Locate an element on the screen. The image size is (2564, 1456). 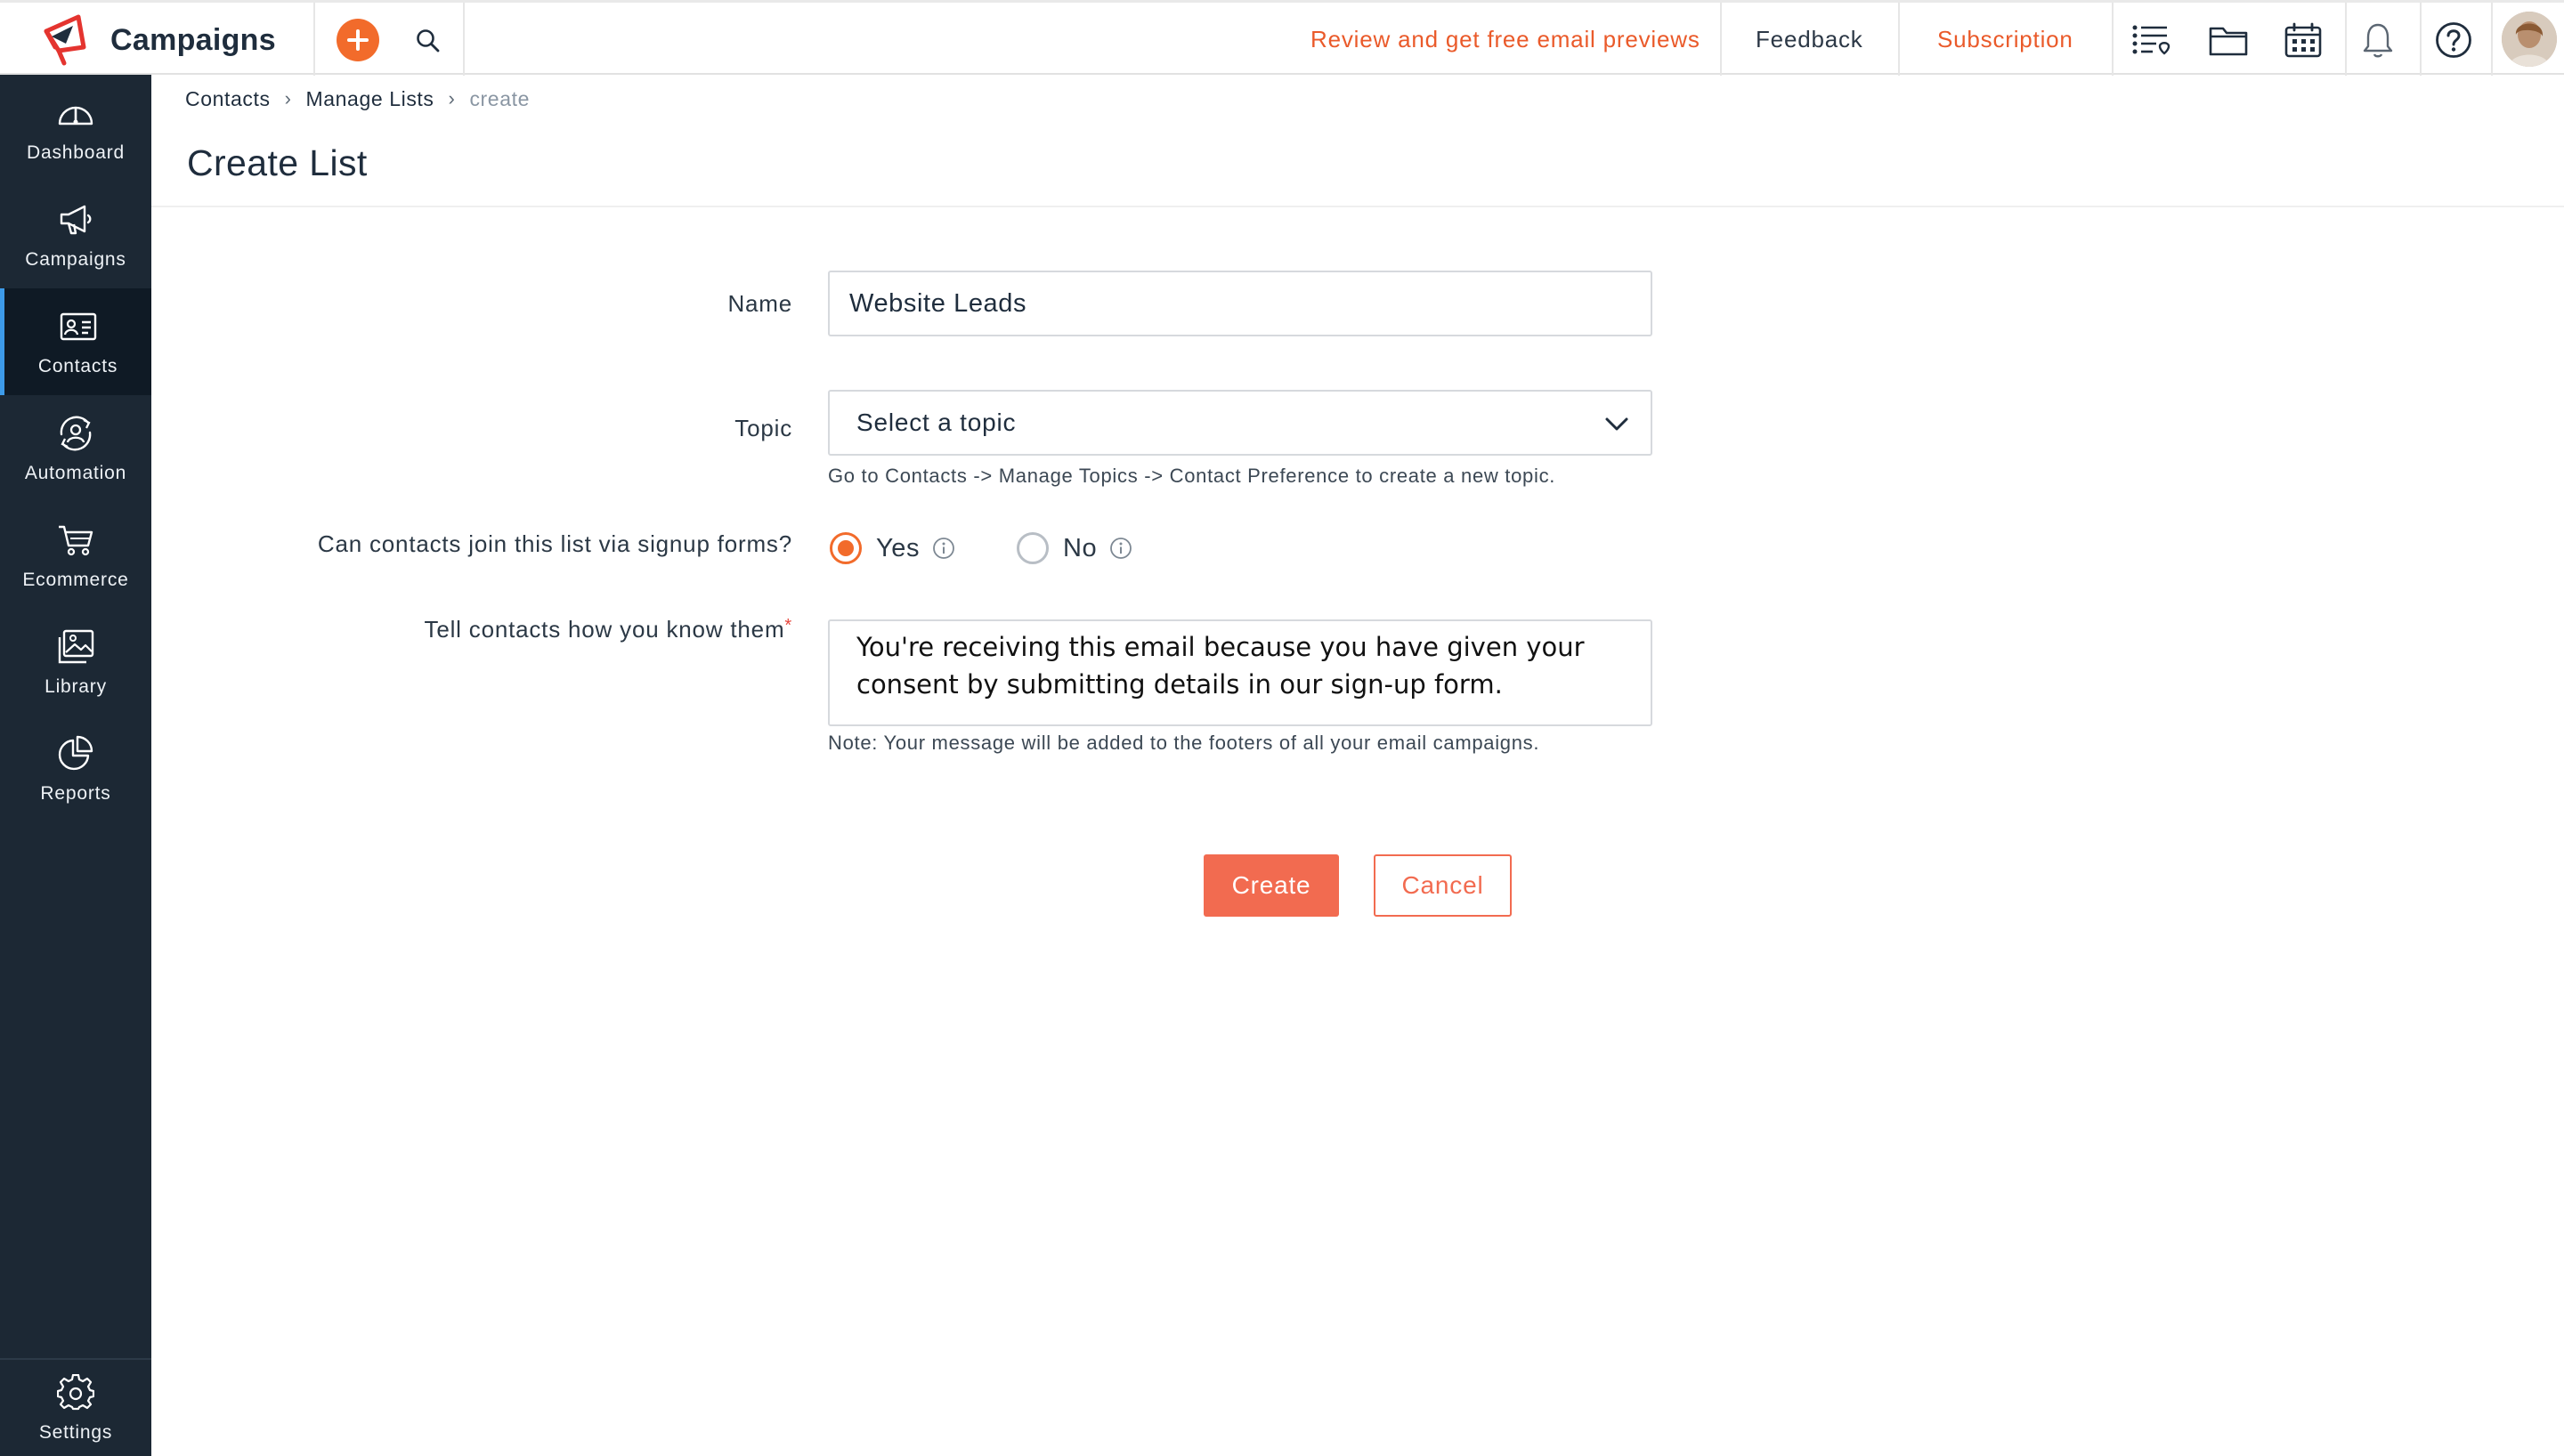
checklist-icon is located at coordinates (2151, 40).